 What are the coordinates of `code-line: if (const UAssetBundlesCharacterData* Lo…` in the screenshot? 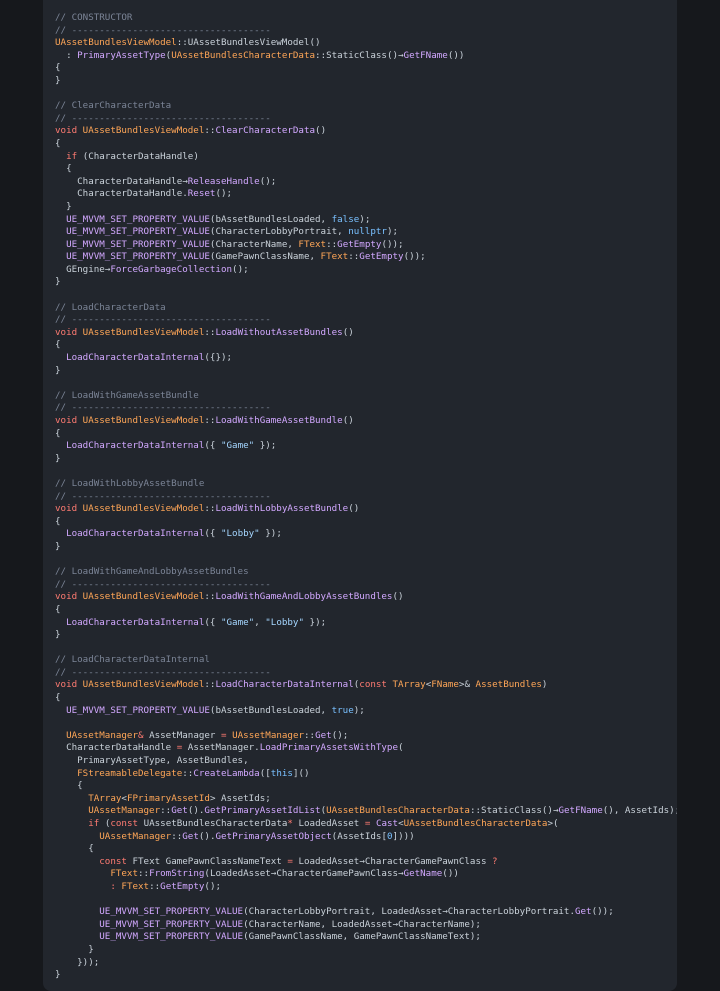 It's located at (366, 824).